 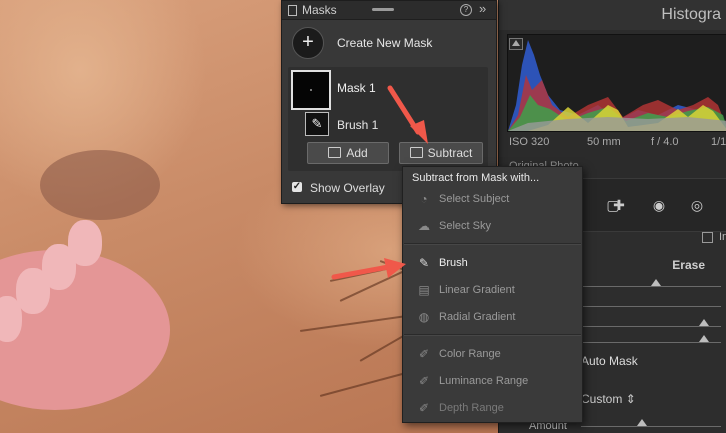 What do you see at coordinates (450, 153) in the screenshot?
I see `subtract-label: Subtract` at bounding box center [450, 153].